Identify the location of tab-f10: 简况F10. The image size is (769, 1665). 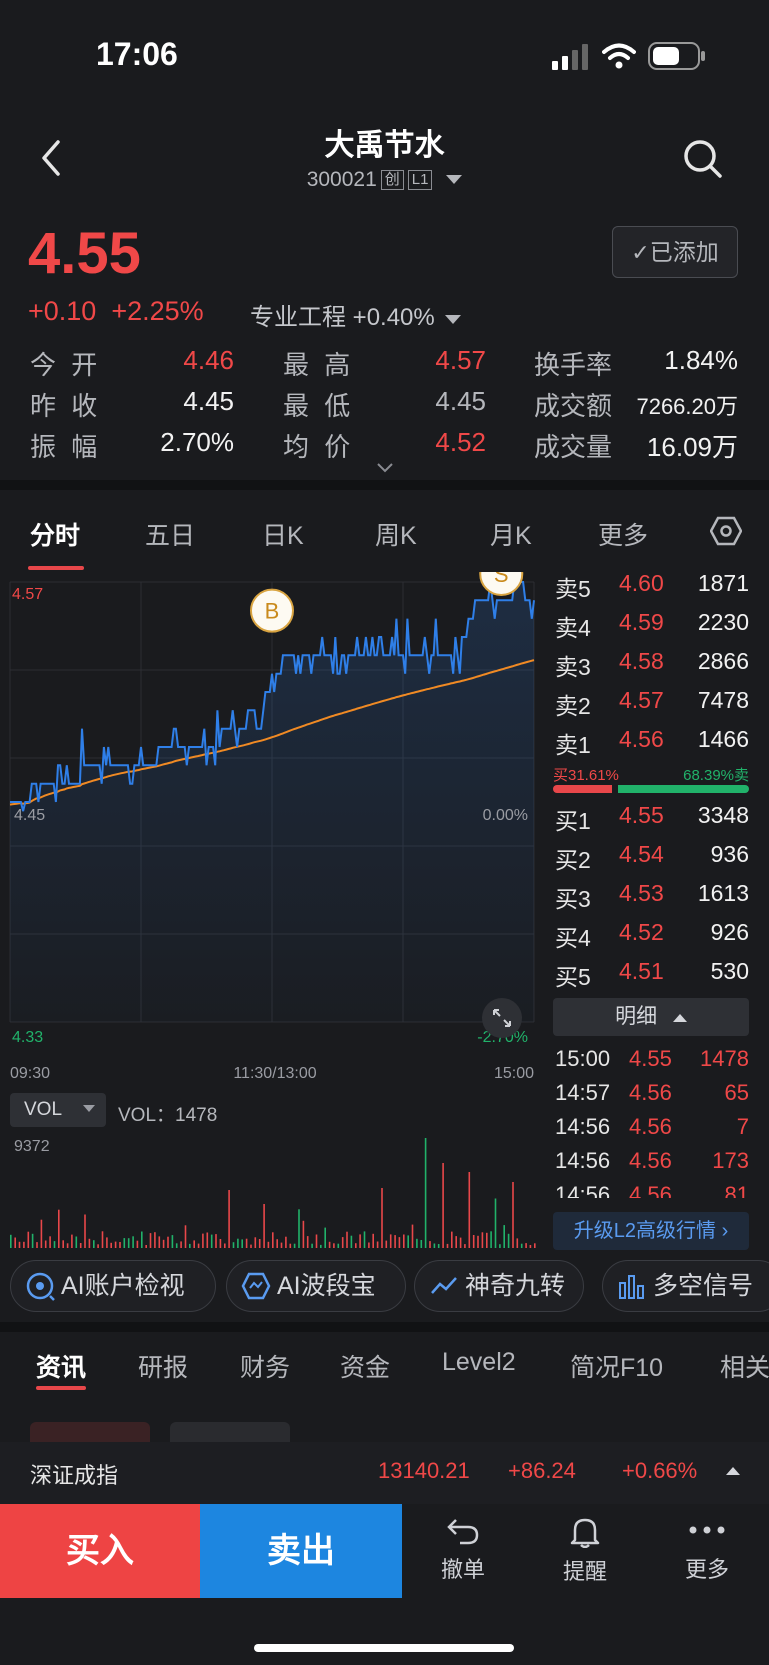
(616, 1366).